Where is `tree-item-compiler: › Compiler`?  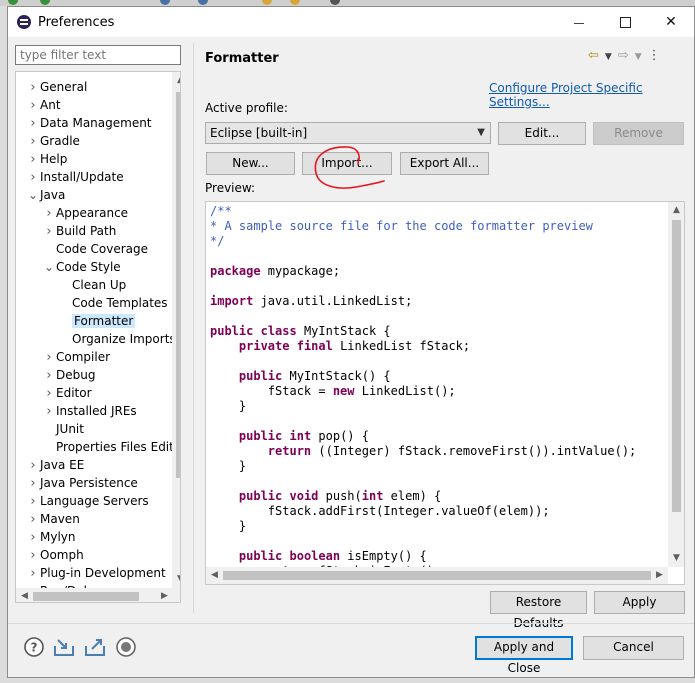 tree-item-compiler: › Compiler is located at coordinates (76, 357).